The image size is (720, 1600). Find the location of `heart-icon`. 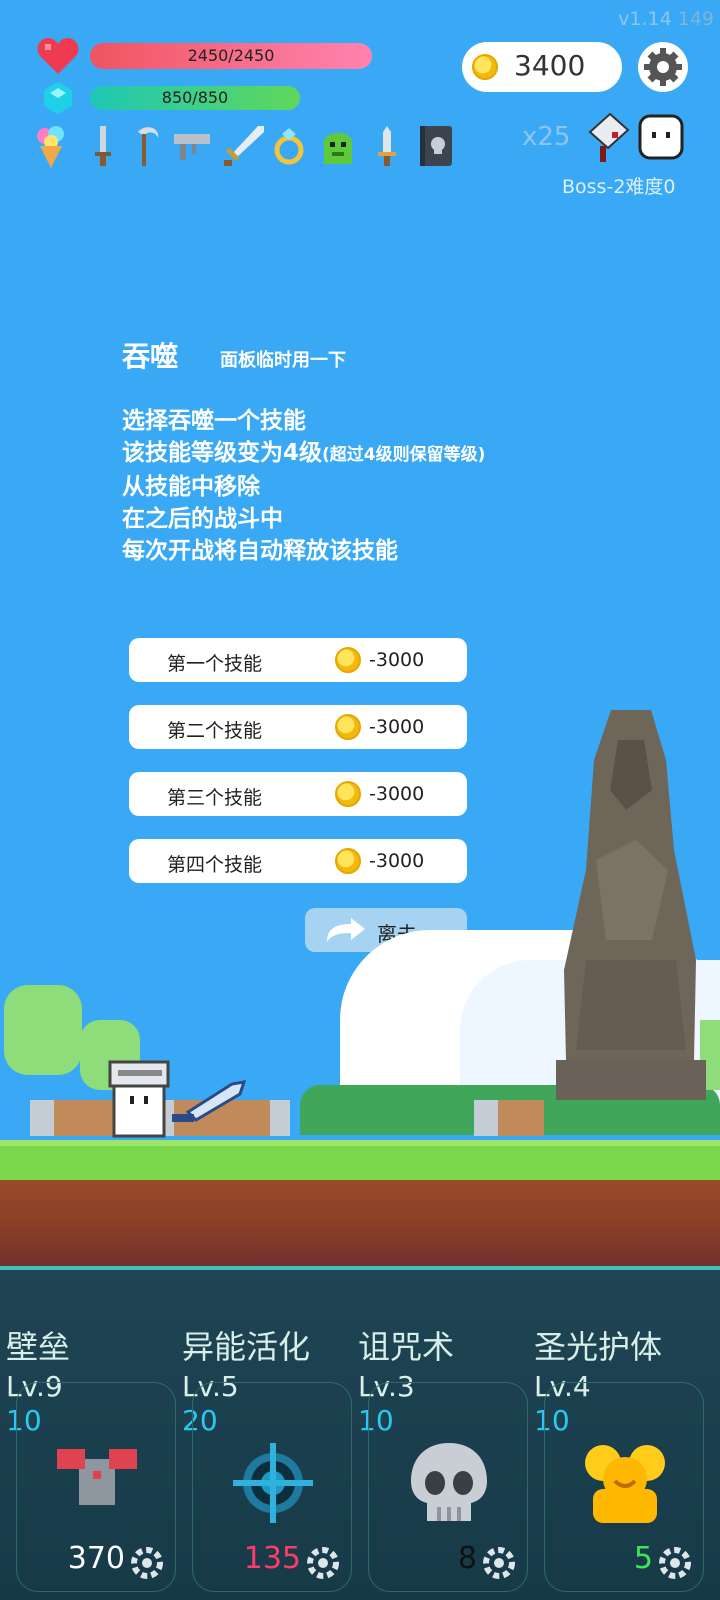

heart-icon is located at coordinates (58, 57).